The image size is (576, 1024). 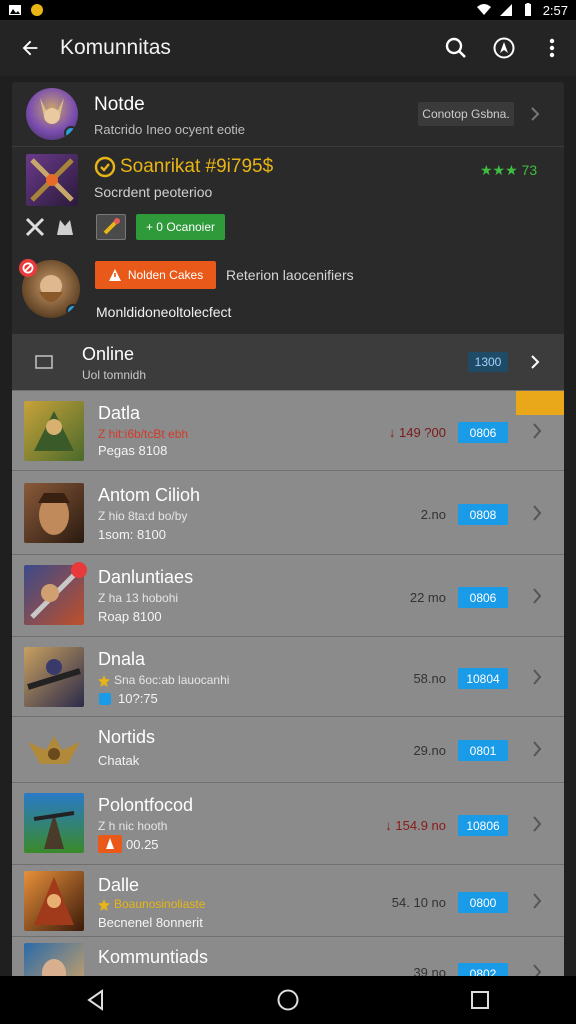 I want to click on feather-item-icon, so click(x=111, y=226).